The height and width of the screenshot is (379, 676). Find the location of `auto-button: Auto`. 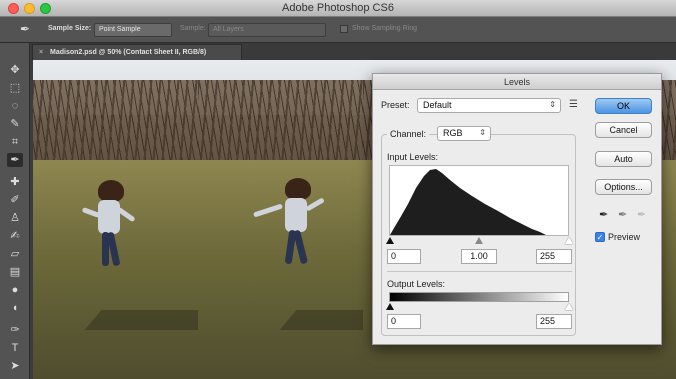

auto-button: Auto is located at coordinates (623, 159).